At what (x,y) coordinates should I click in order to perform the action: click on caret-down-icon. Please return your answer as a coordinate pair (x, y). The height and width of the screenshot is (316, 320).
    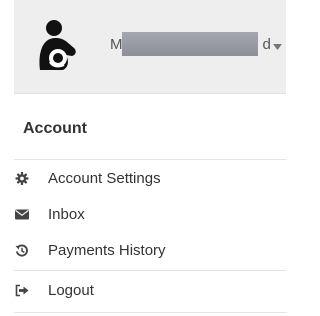
    Looking at the image, I should click on (277, 47).